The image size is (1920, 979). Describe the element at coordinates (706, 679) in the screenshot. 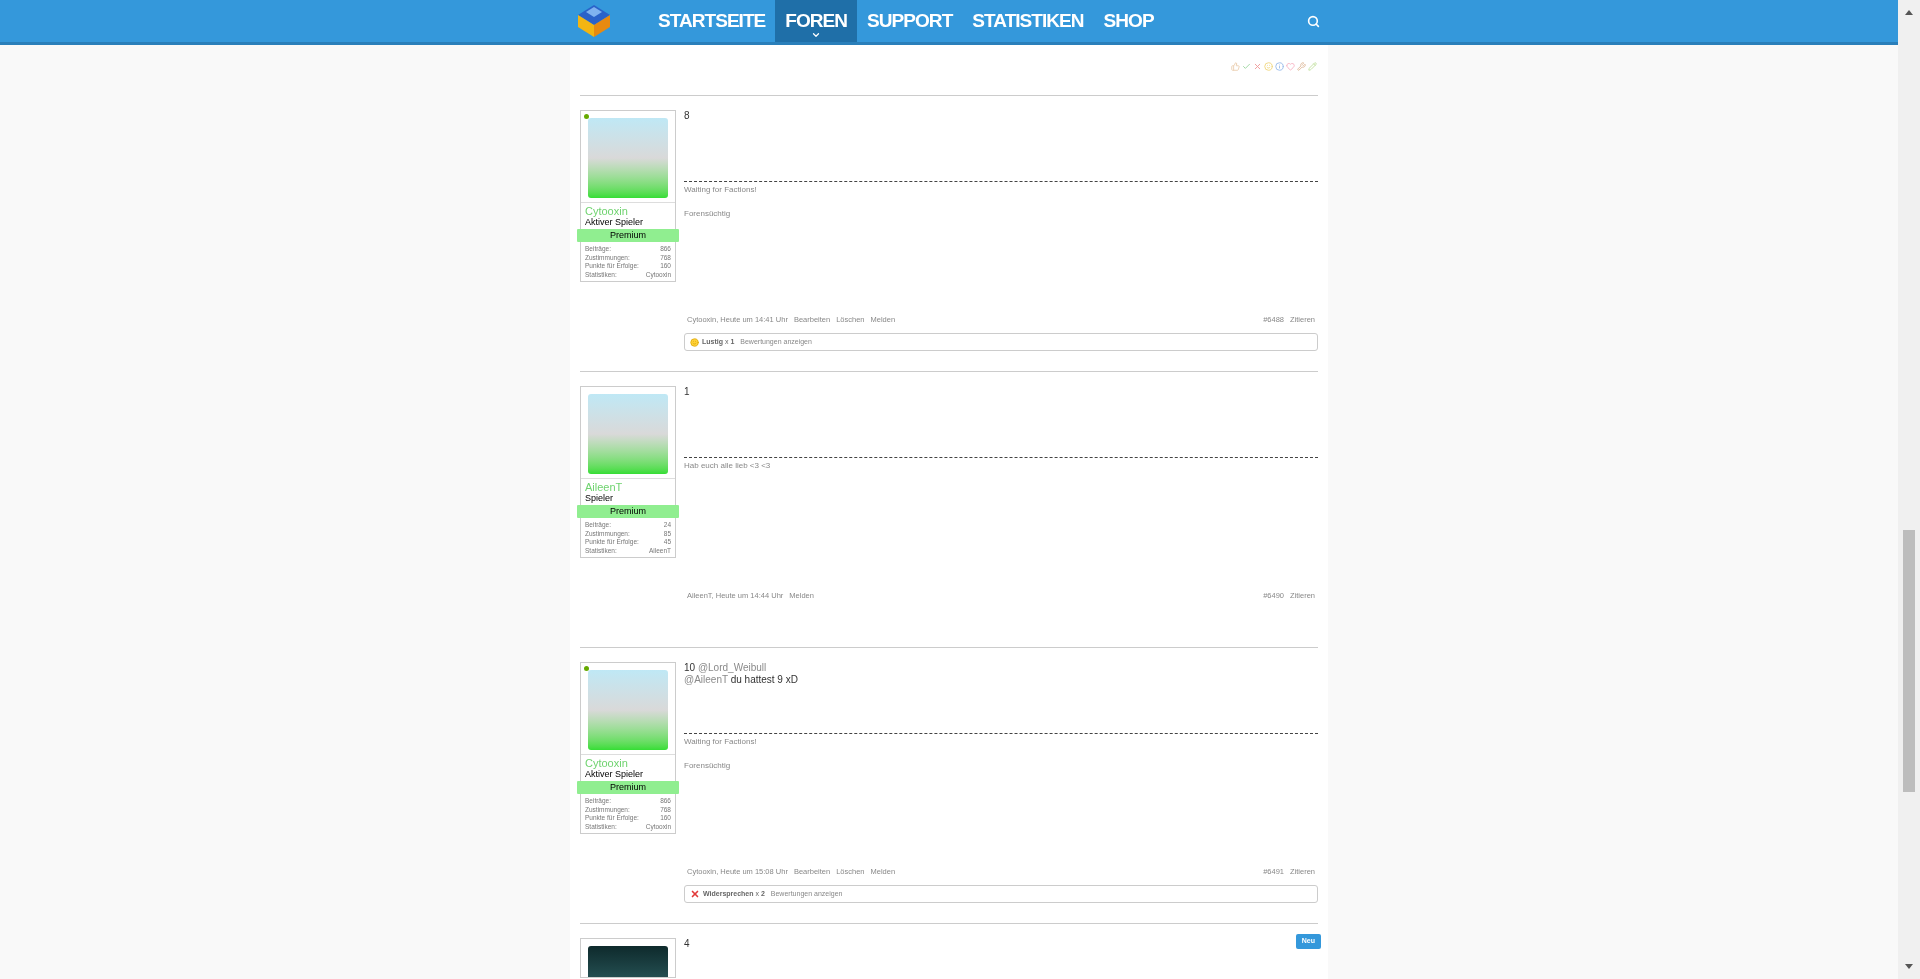

I see `mention-link: @AileenT` at that location.